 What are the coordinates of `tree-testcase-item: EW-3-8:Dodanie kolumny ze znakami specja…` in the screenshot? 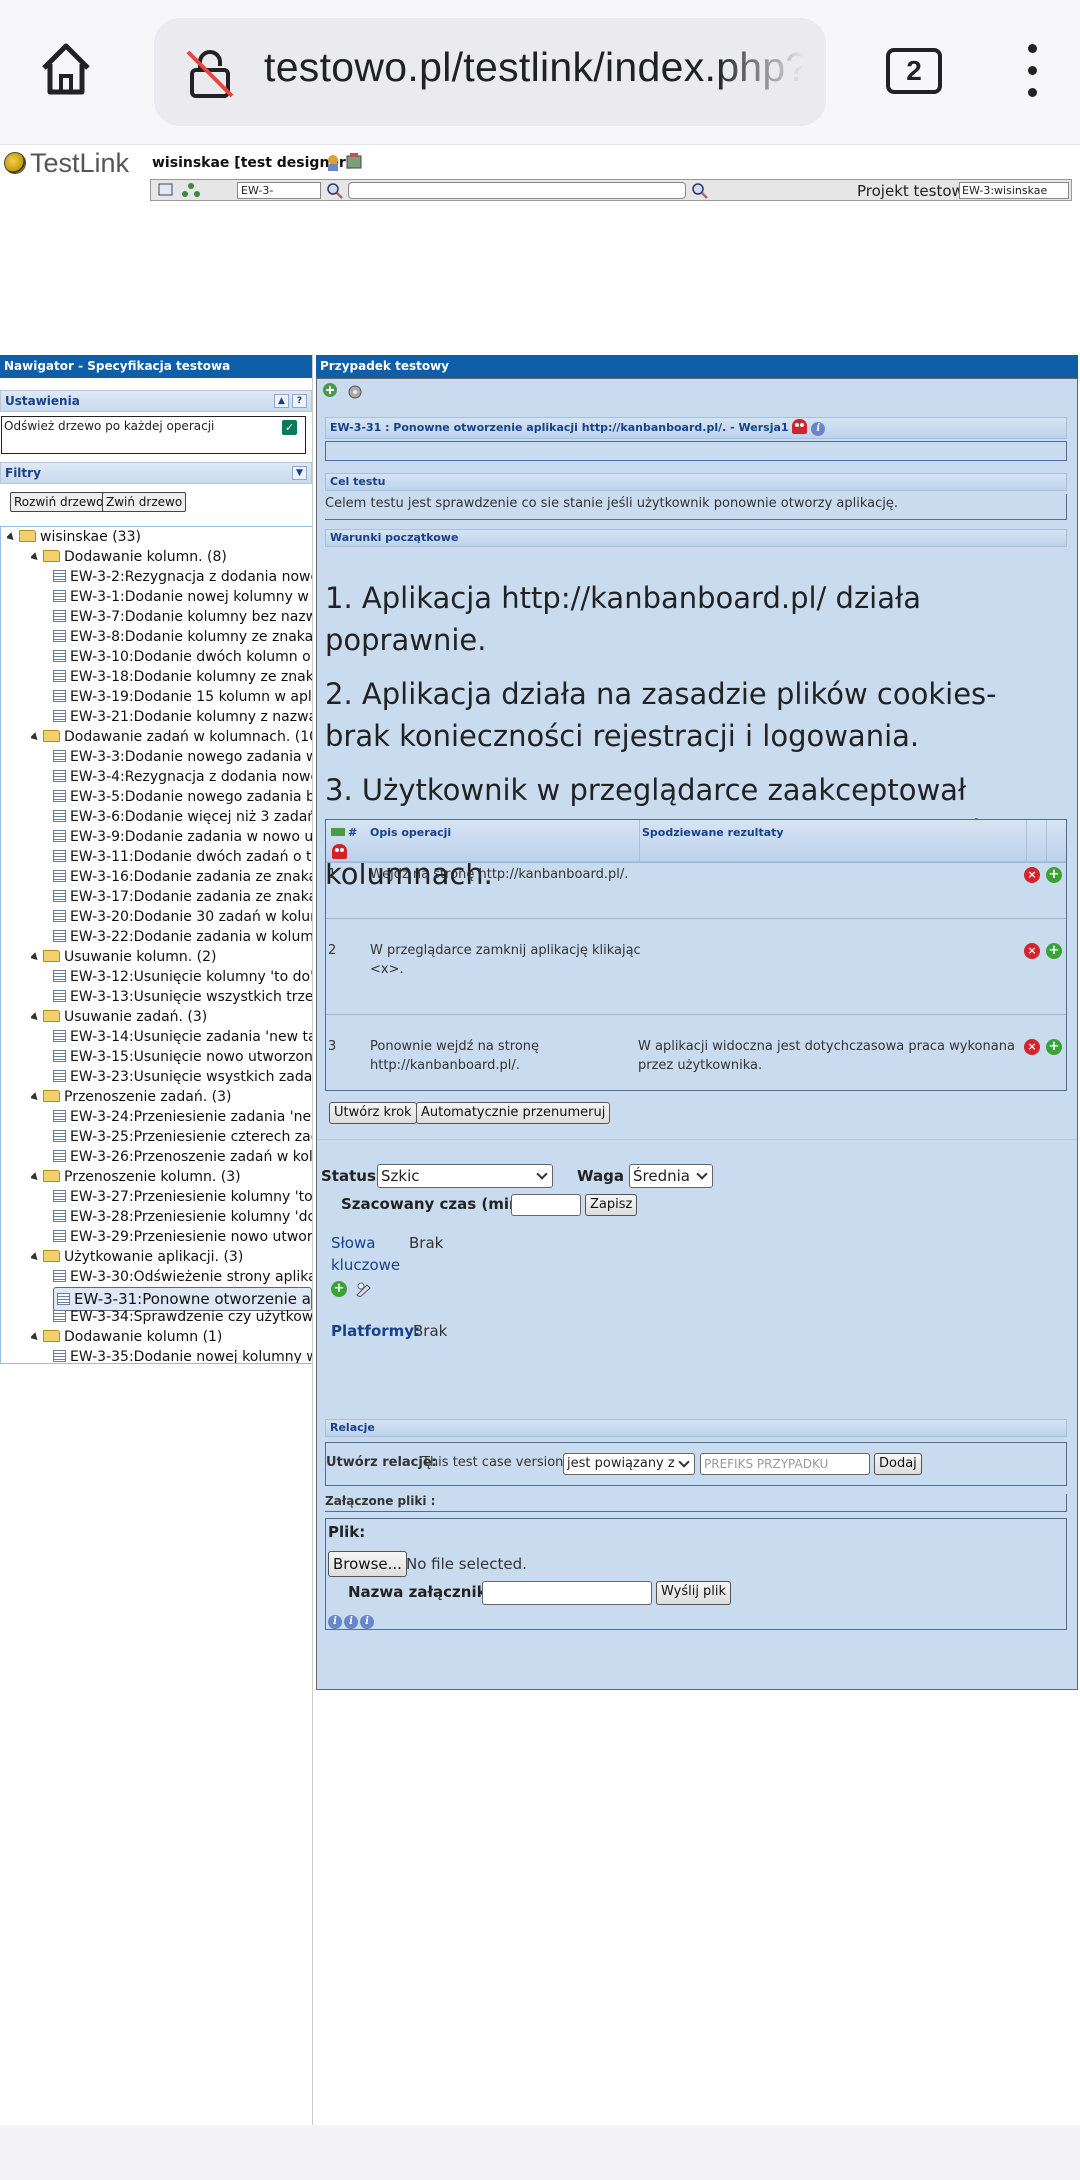 It's located at (182, 637).